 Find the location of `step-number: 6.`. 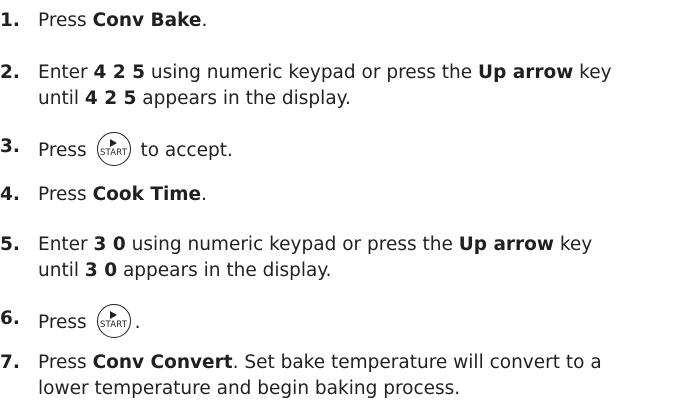

step-number: 6. is located at coordinates (10, 318).